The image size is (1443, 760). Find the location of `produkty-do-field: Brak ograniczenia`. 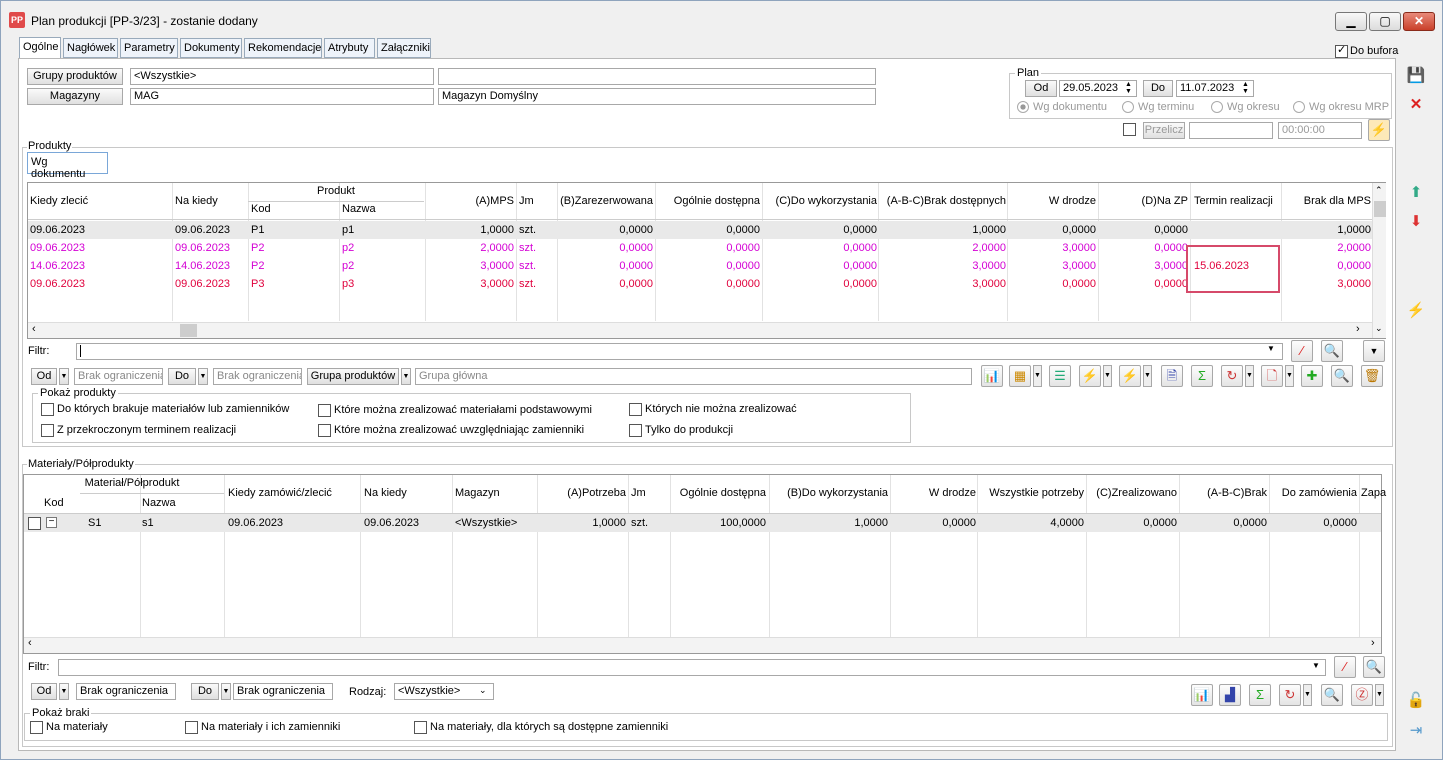

produkty-do-field: Brak ograniczenia is located at coordinates (257, 376).